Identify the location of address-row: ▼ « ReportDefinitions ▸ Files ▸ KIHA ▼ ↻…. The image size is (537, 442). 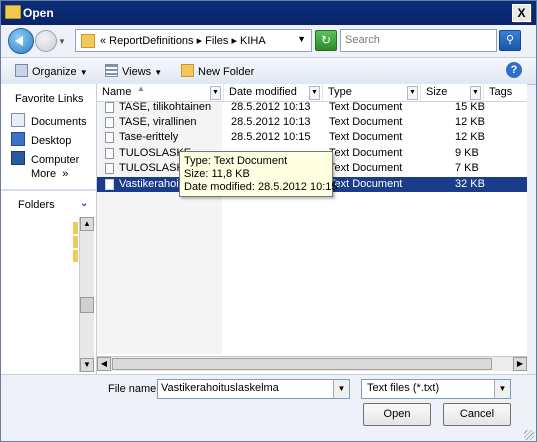
(268, 40).